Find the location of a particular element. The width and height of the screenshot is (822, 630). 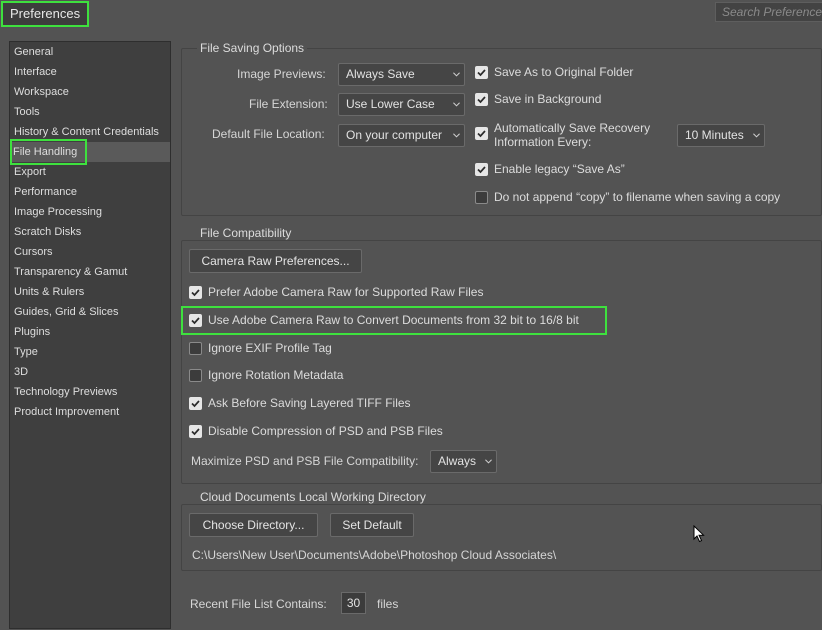

image-previews-dropdown: Always Save is located at coordinates (401, 74).